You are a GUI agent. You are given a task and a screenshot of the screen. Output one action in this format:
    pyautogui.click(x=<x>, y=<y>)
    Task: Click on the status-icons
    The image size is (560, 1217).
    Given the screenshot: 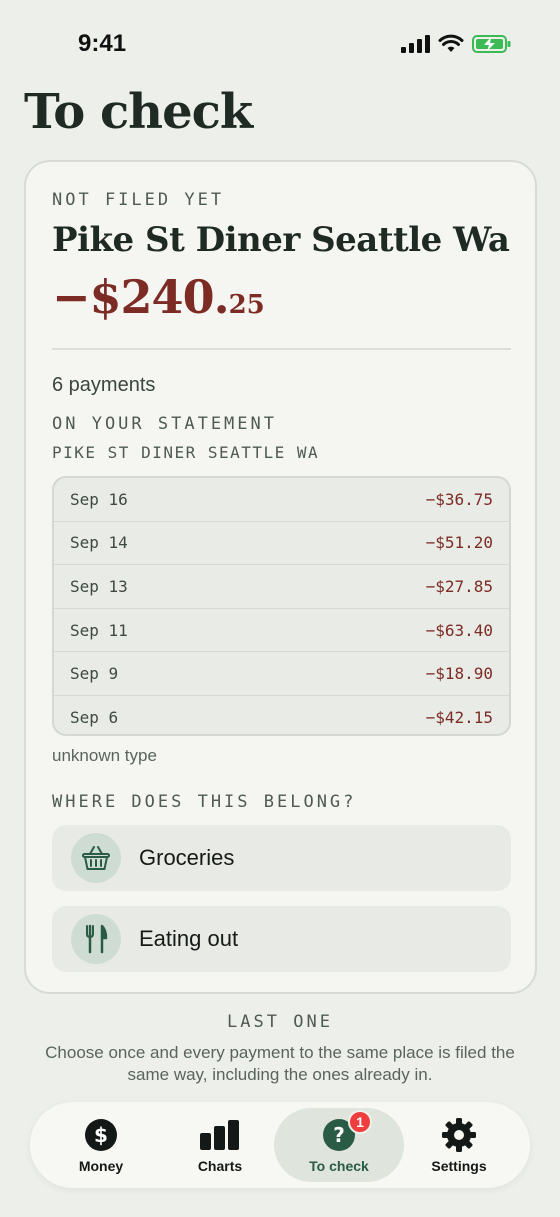 What is the action you would take?
    pyautogui.click(x=456, y=44)
    